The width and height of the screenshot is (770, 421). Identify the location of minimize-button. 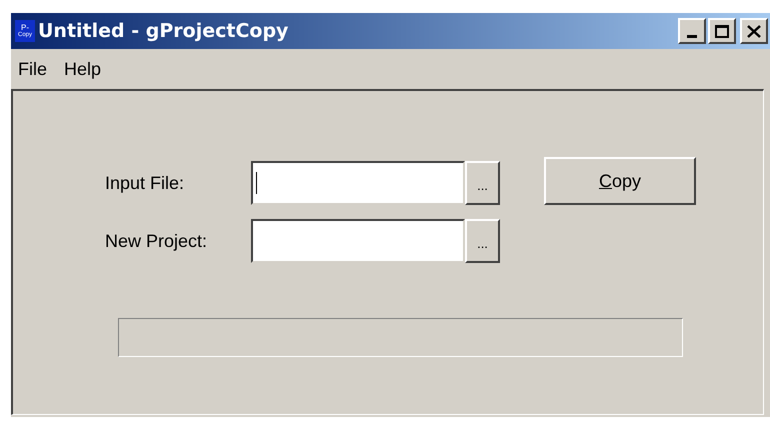
(692, 31).